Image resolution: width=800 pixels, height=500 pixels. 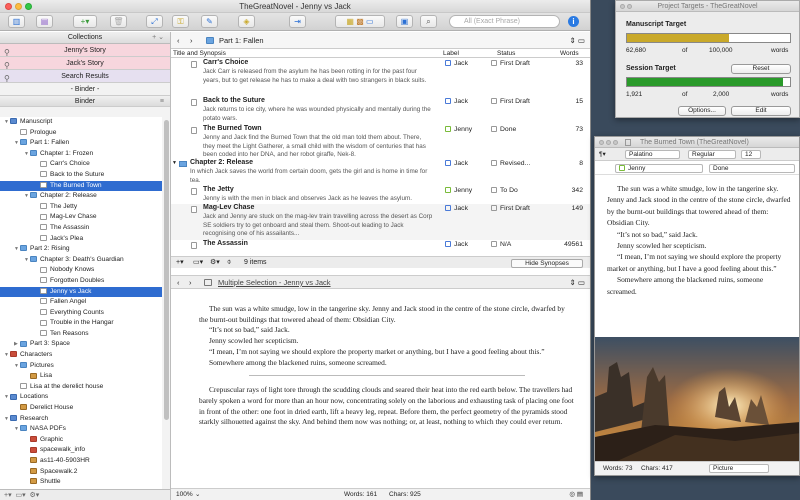 What do you see at coordinates (178, 40) in the screenshot?
I see `back-icon: ‹` at bounding box center [178, 40].